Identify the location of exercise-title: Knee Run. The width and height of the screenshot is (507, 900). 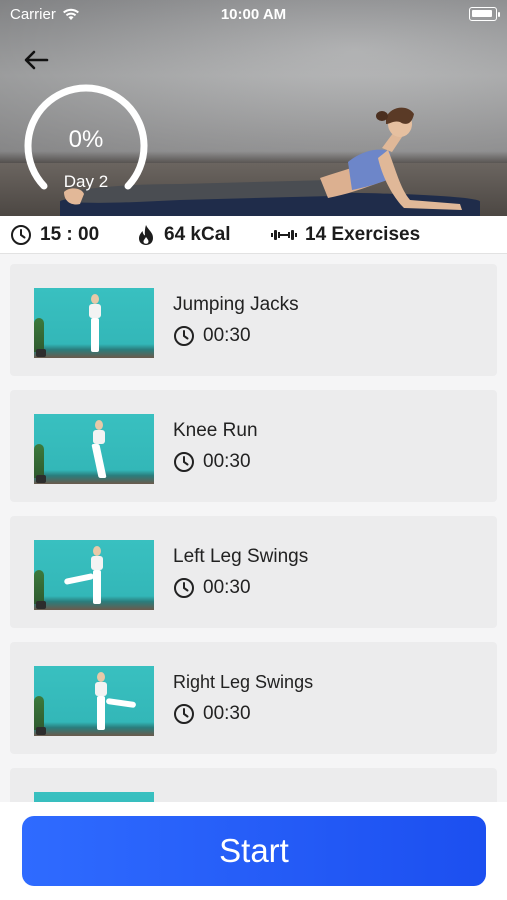
(215, 430).